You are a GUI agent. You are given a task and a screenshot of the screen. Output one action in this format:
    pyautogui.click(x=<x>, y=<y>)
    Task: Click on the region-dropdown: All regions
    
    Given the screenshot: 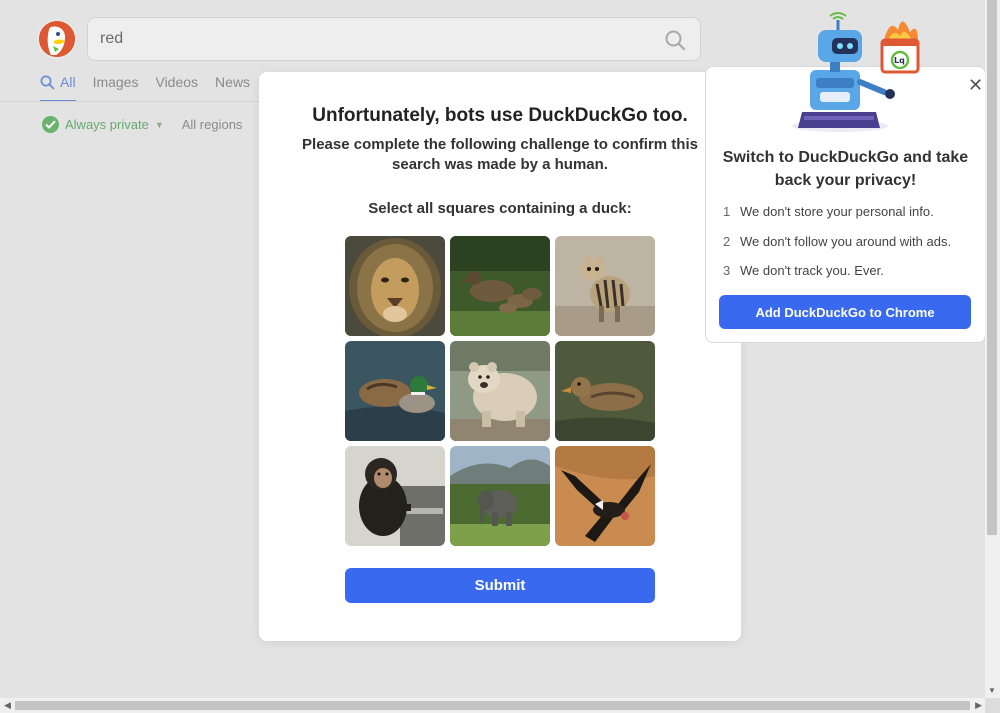 What is the action you would take?
    pyautogui.click(x=212, y=124)
    